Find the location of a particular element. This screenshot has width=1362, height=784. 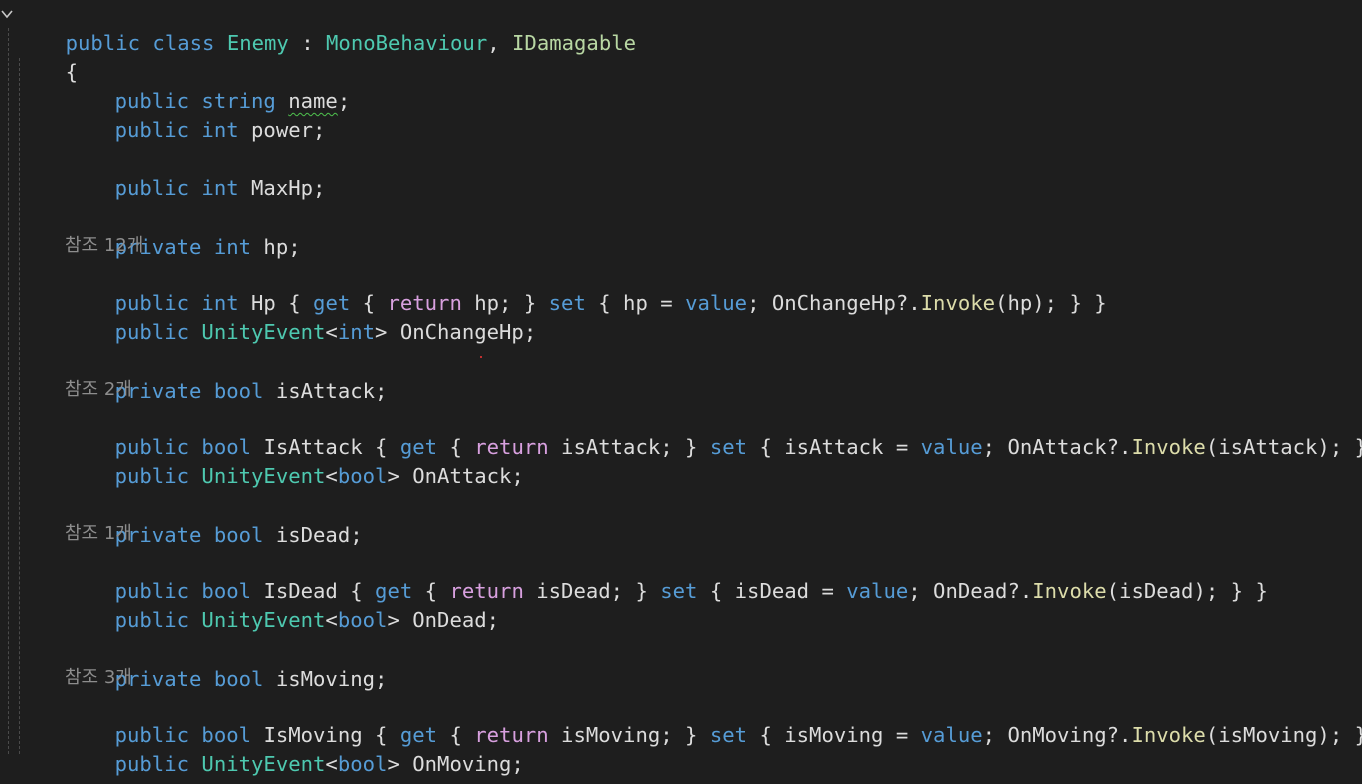

event-name: OnDead; is located at coordinates (449, 620).